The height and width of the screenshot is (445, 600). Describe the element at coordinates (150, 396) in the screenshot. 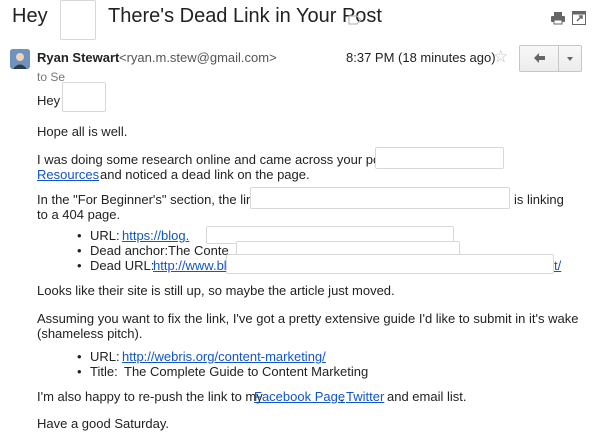

I see `paragraph-repush: I'm also happy to re-push the link to my` at that location.